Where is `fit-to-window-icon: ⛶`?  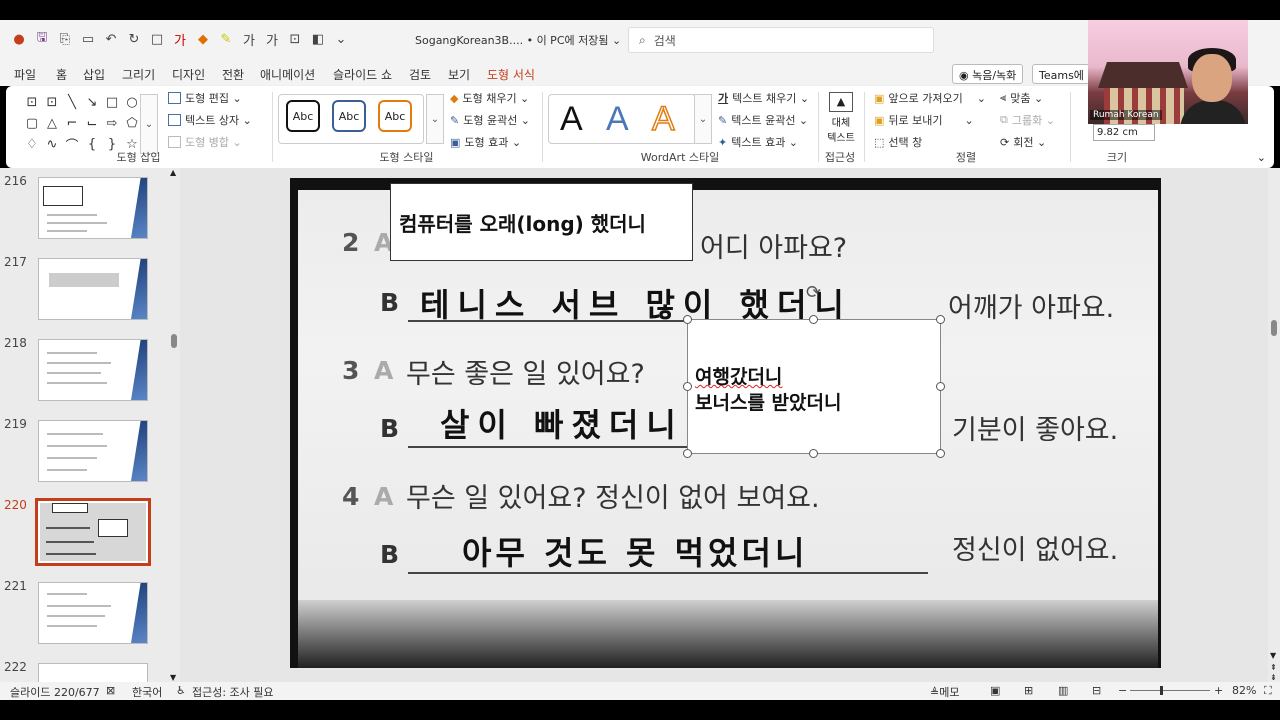 fit-to-window-icon: ⛶ is located at coordinates (1268, 691).